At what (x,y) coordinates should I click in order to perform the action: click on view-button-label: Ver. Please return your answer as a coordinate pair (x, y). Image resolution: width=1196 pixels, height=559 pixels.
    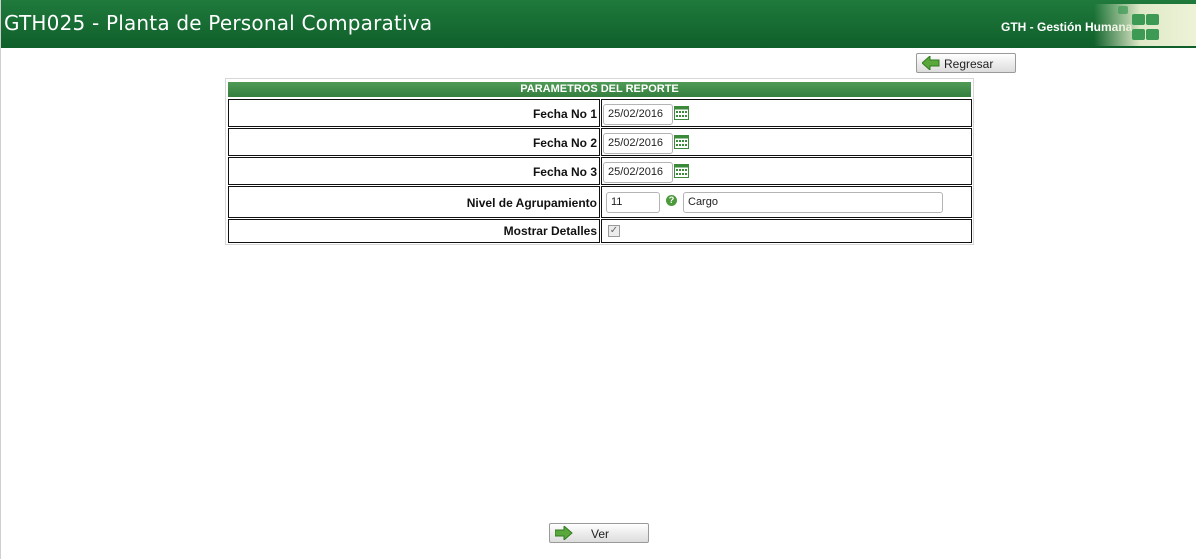
    Looking at the image, I should click on (600, 534).